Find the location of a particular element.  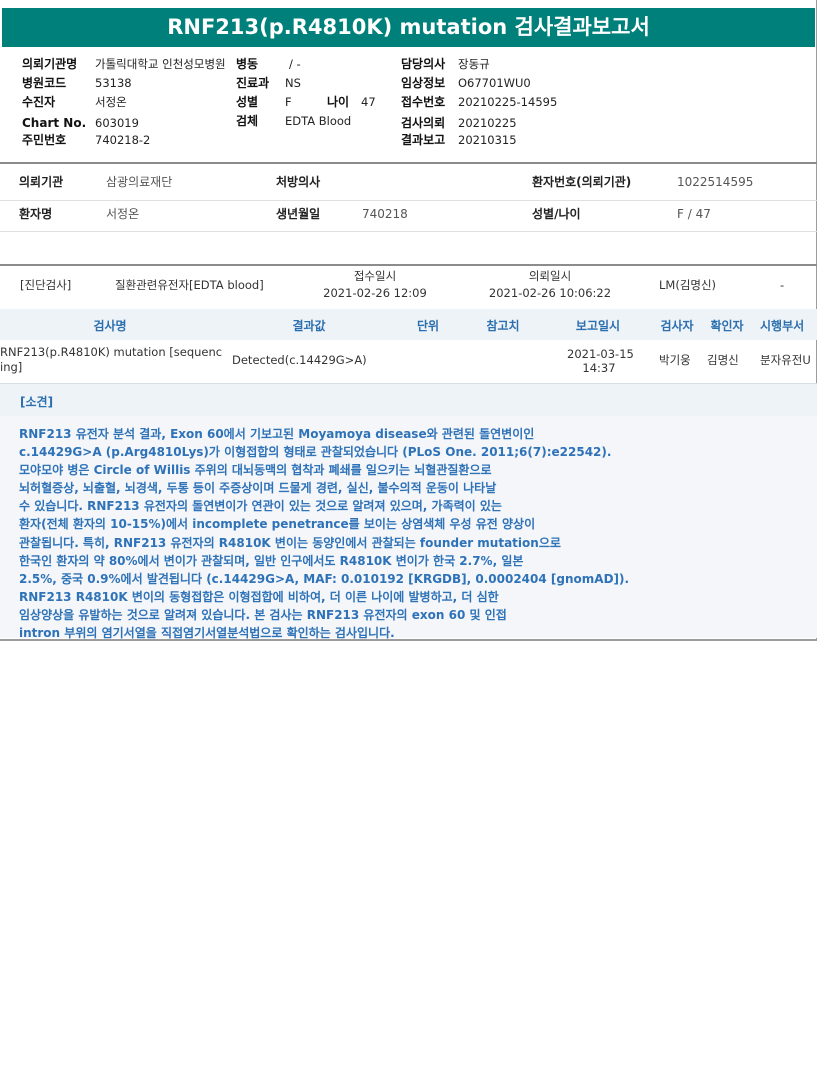

result-confirmer: 김명신 is located at coordinates (723, 360).